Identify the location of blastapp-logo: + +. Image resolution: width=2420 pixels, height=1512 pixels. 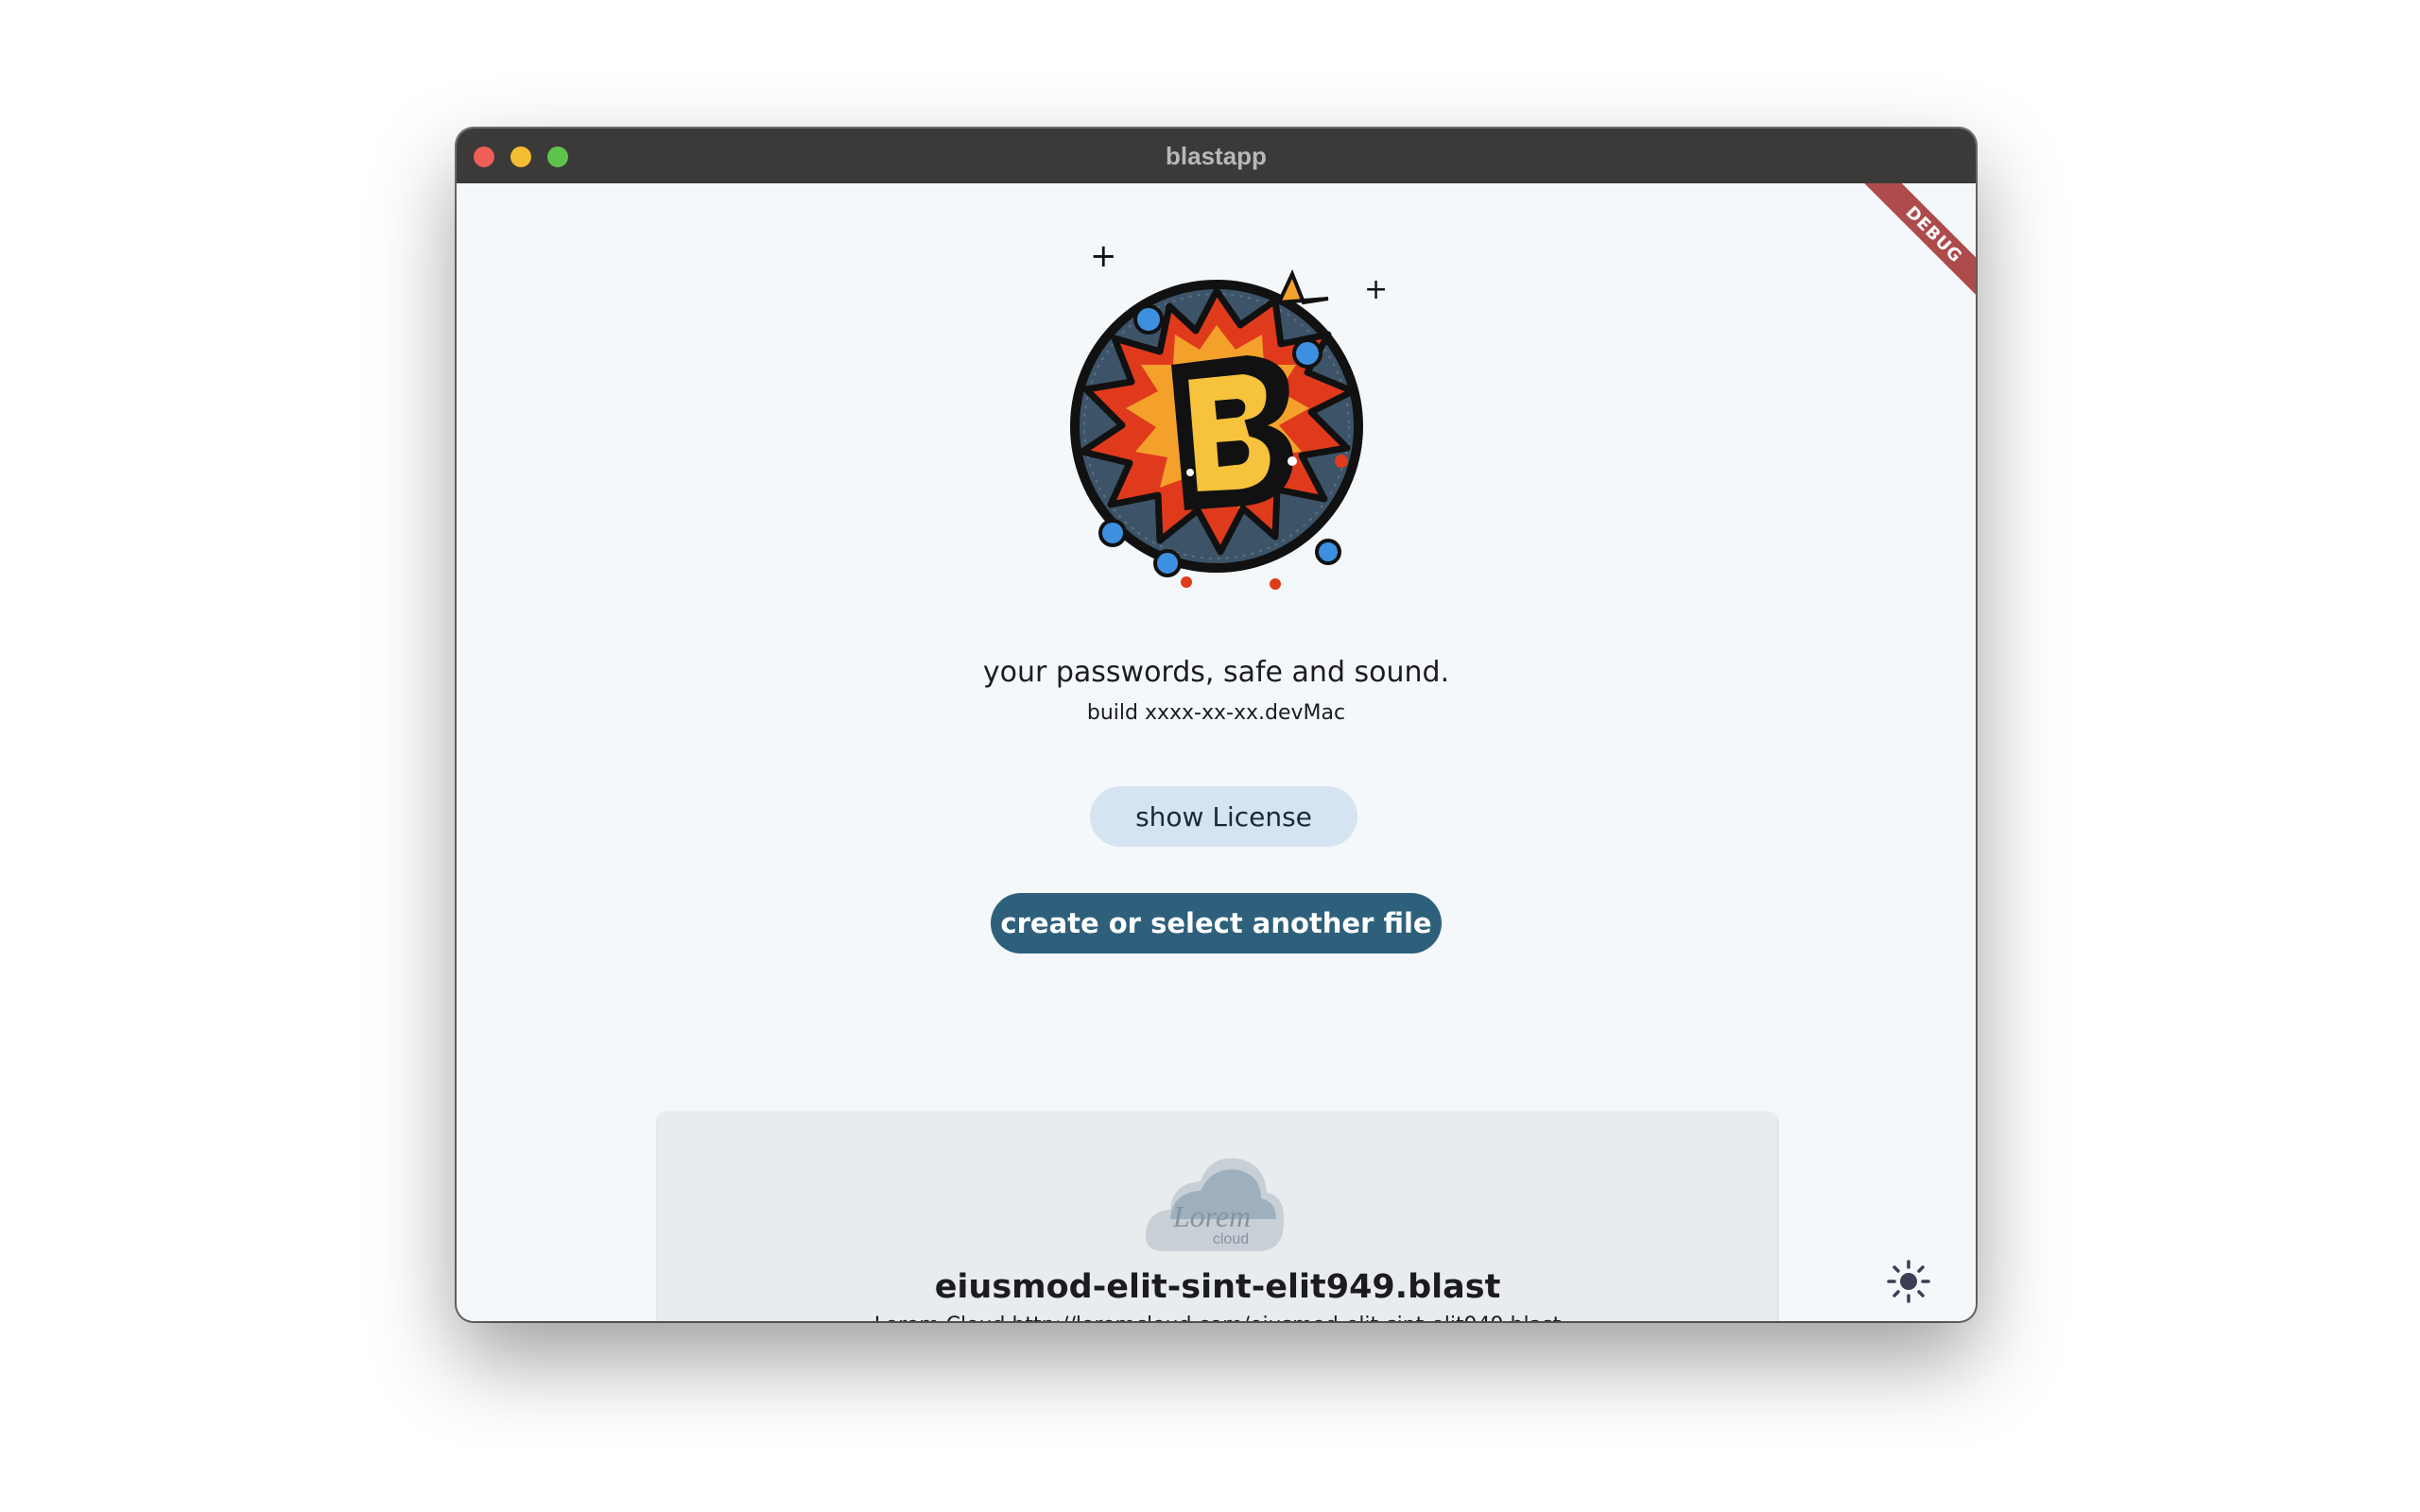
(1229, 413).